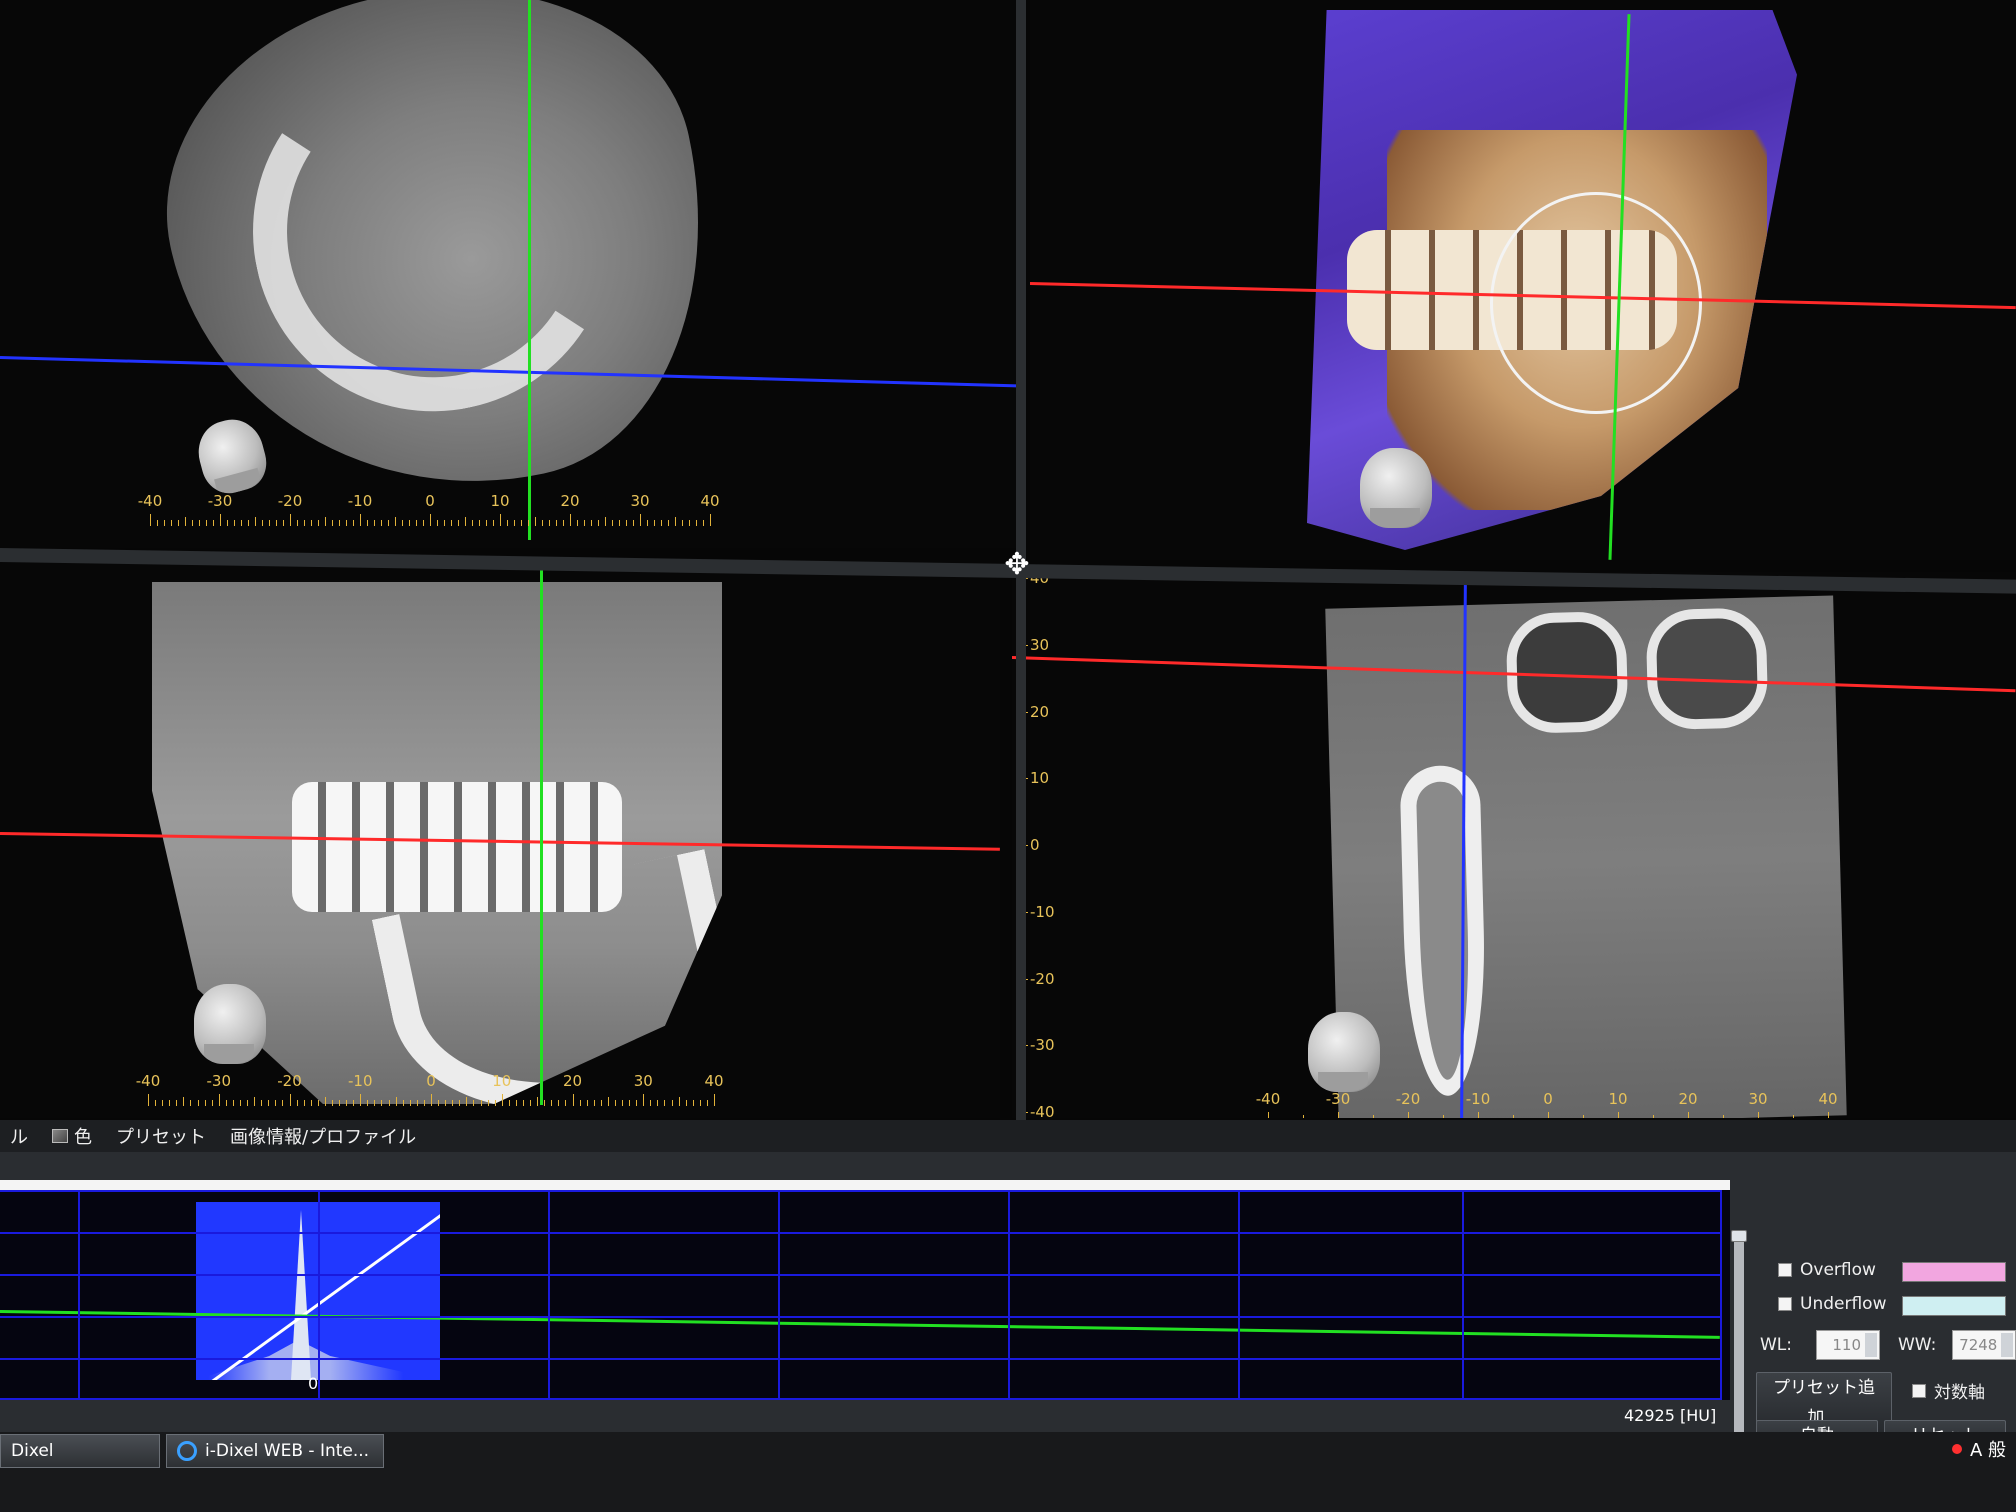 This screenshot has width=2016, height=1512. Describe the element at coordinates (1988, 1449) in the screenshot. I see `ime-indicator: A 般` at that location.